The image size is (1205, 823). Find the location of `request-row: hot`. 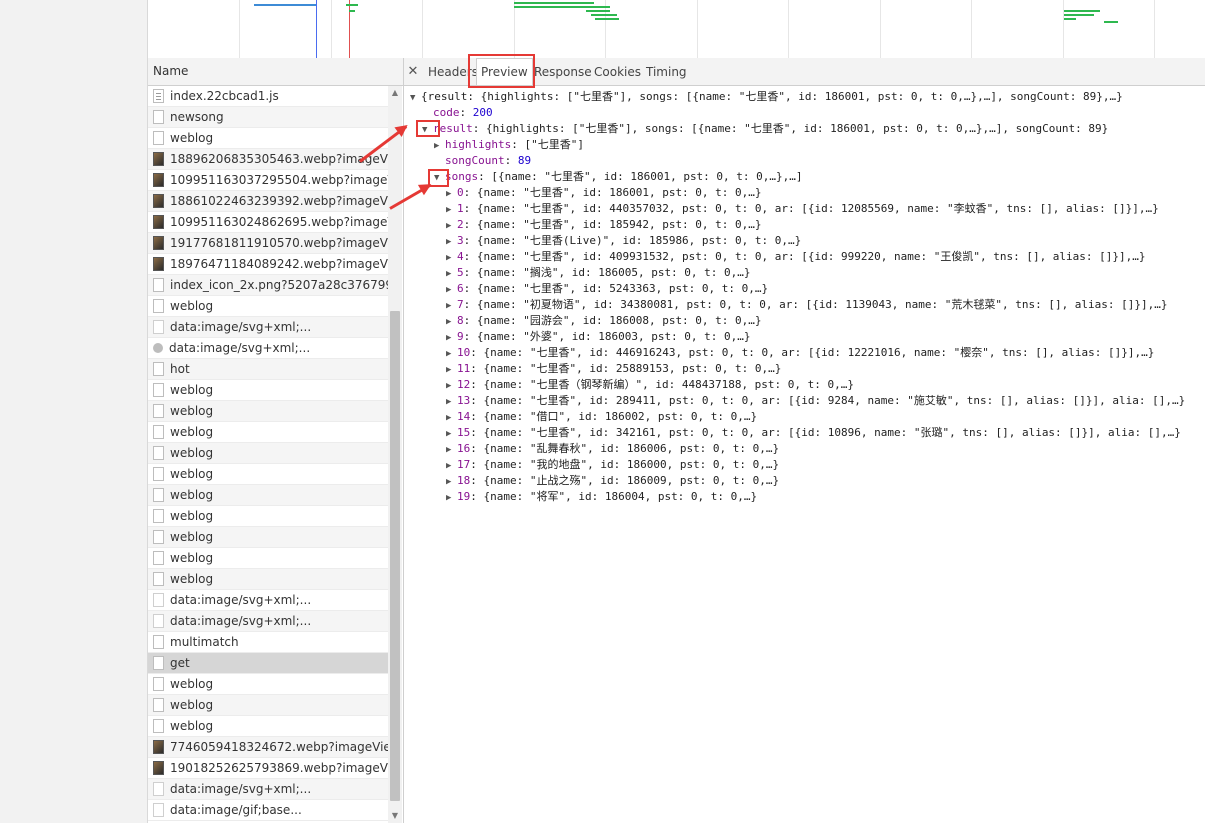

request-row: hot is located at coordinates (268, 369).